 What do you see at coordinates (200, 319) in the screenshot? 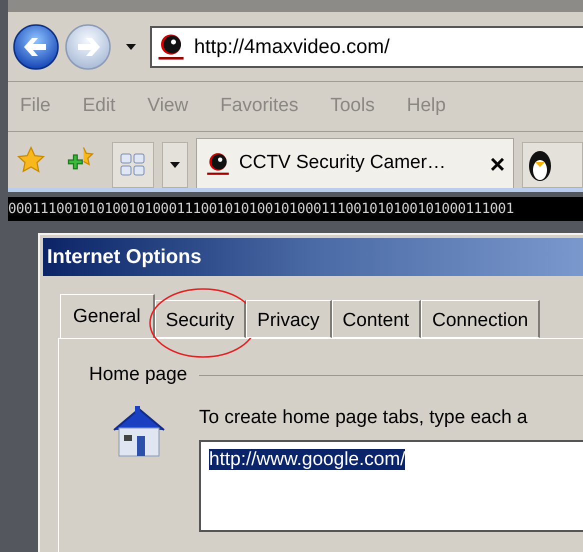
I see `dialog-tab: Security` at bounding box center [200, 319].